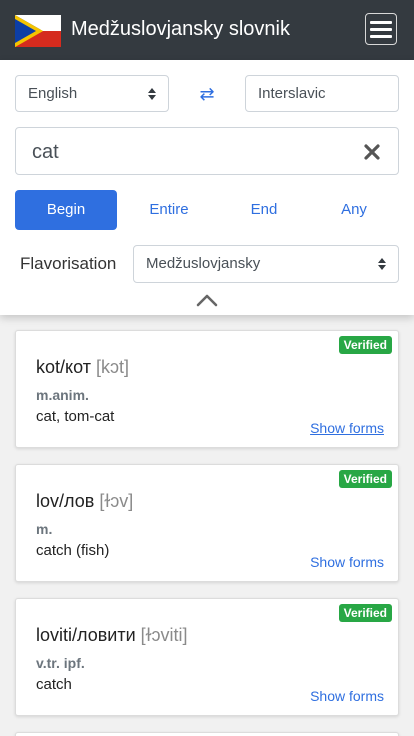 This screenshot has height=736, width=414. What do you see at coordinates (85, 501) in the screenshot?
I see `result-word: lov/лов [ɫɔv]` at bounding box center [85, 501].